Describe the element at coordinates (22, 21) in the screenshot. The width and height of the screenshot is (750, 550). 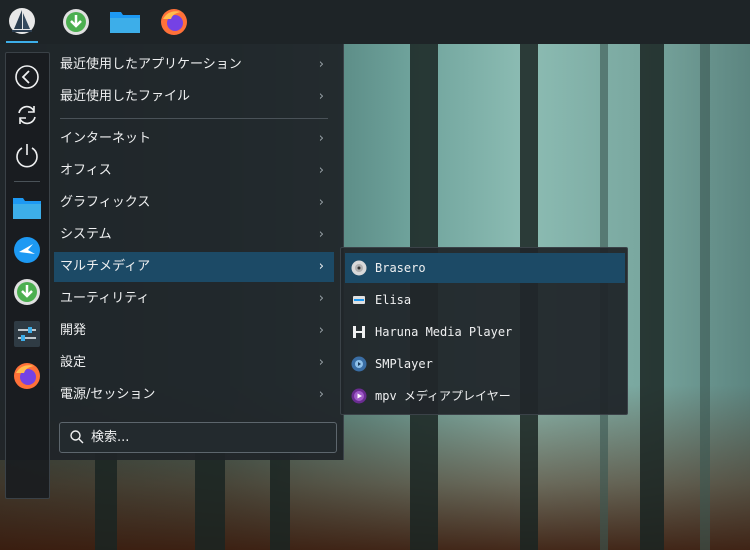
I see `sailboat-icon` at that location.